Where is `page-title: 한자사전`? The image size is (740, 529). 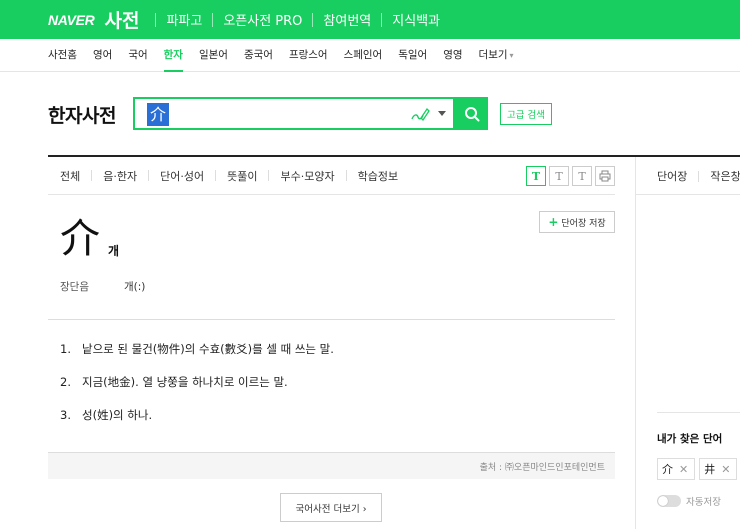 page-title: 한자사전 is located at coordinates (82, 116).